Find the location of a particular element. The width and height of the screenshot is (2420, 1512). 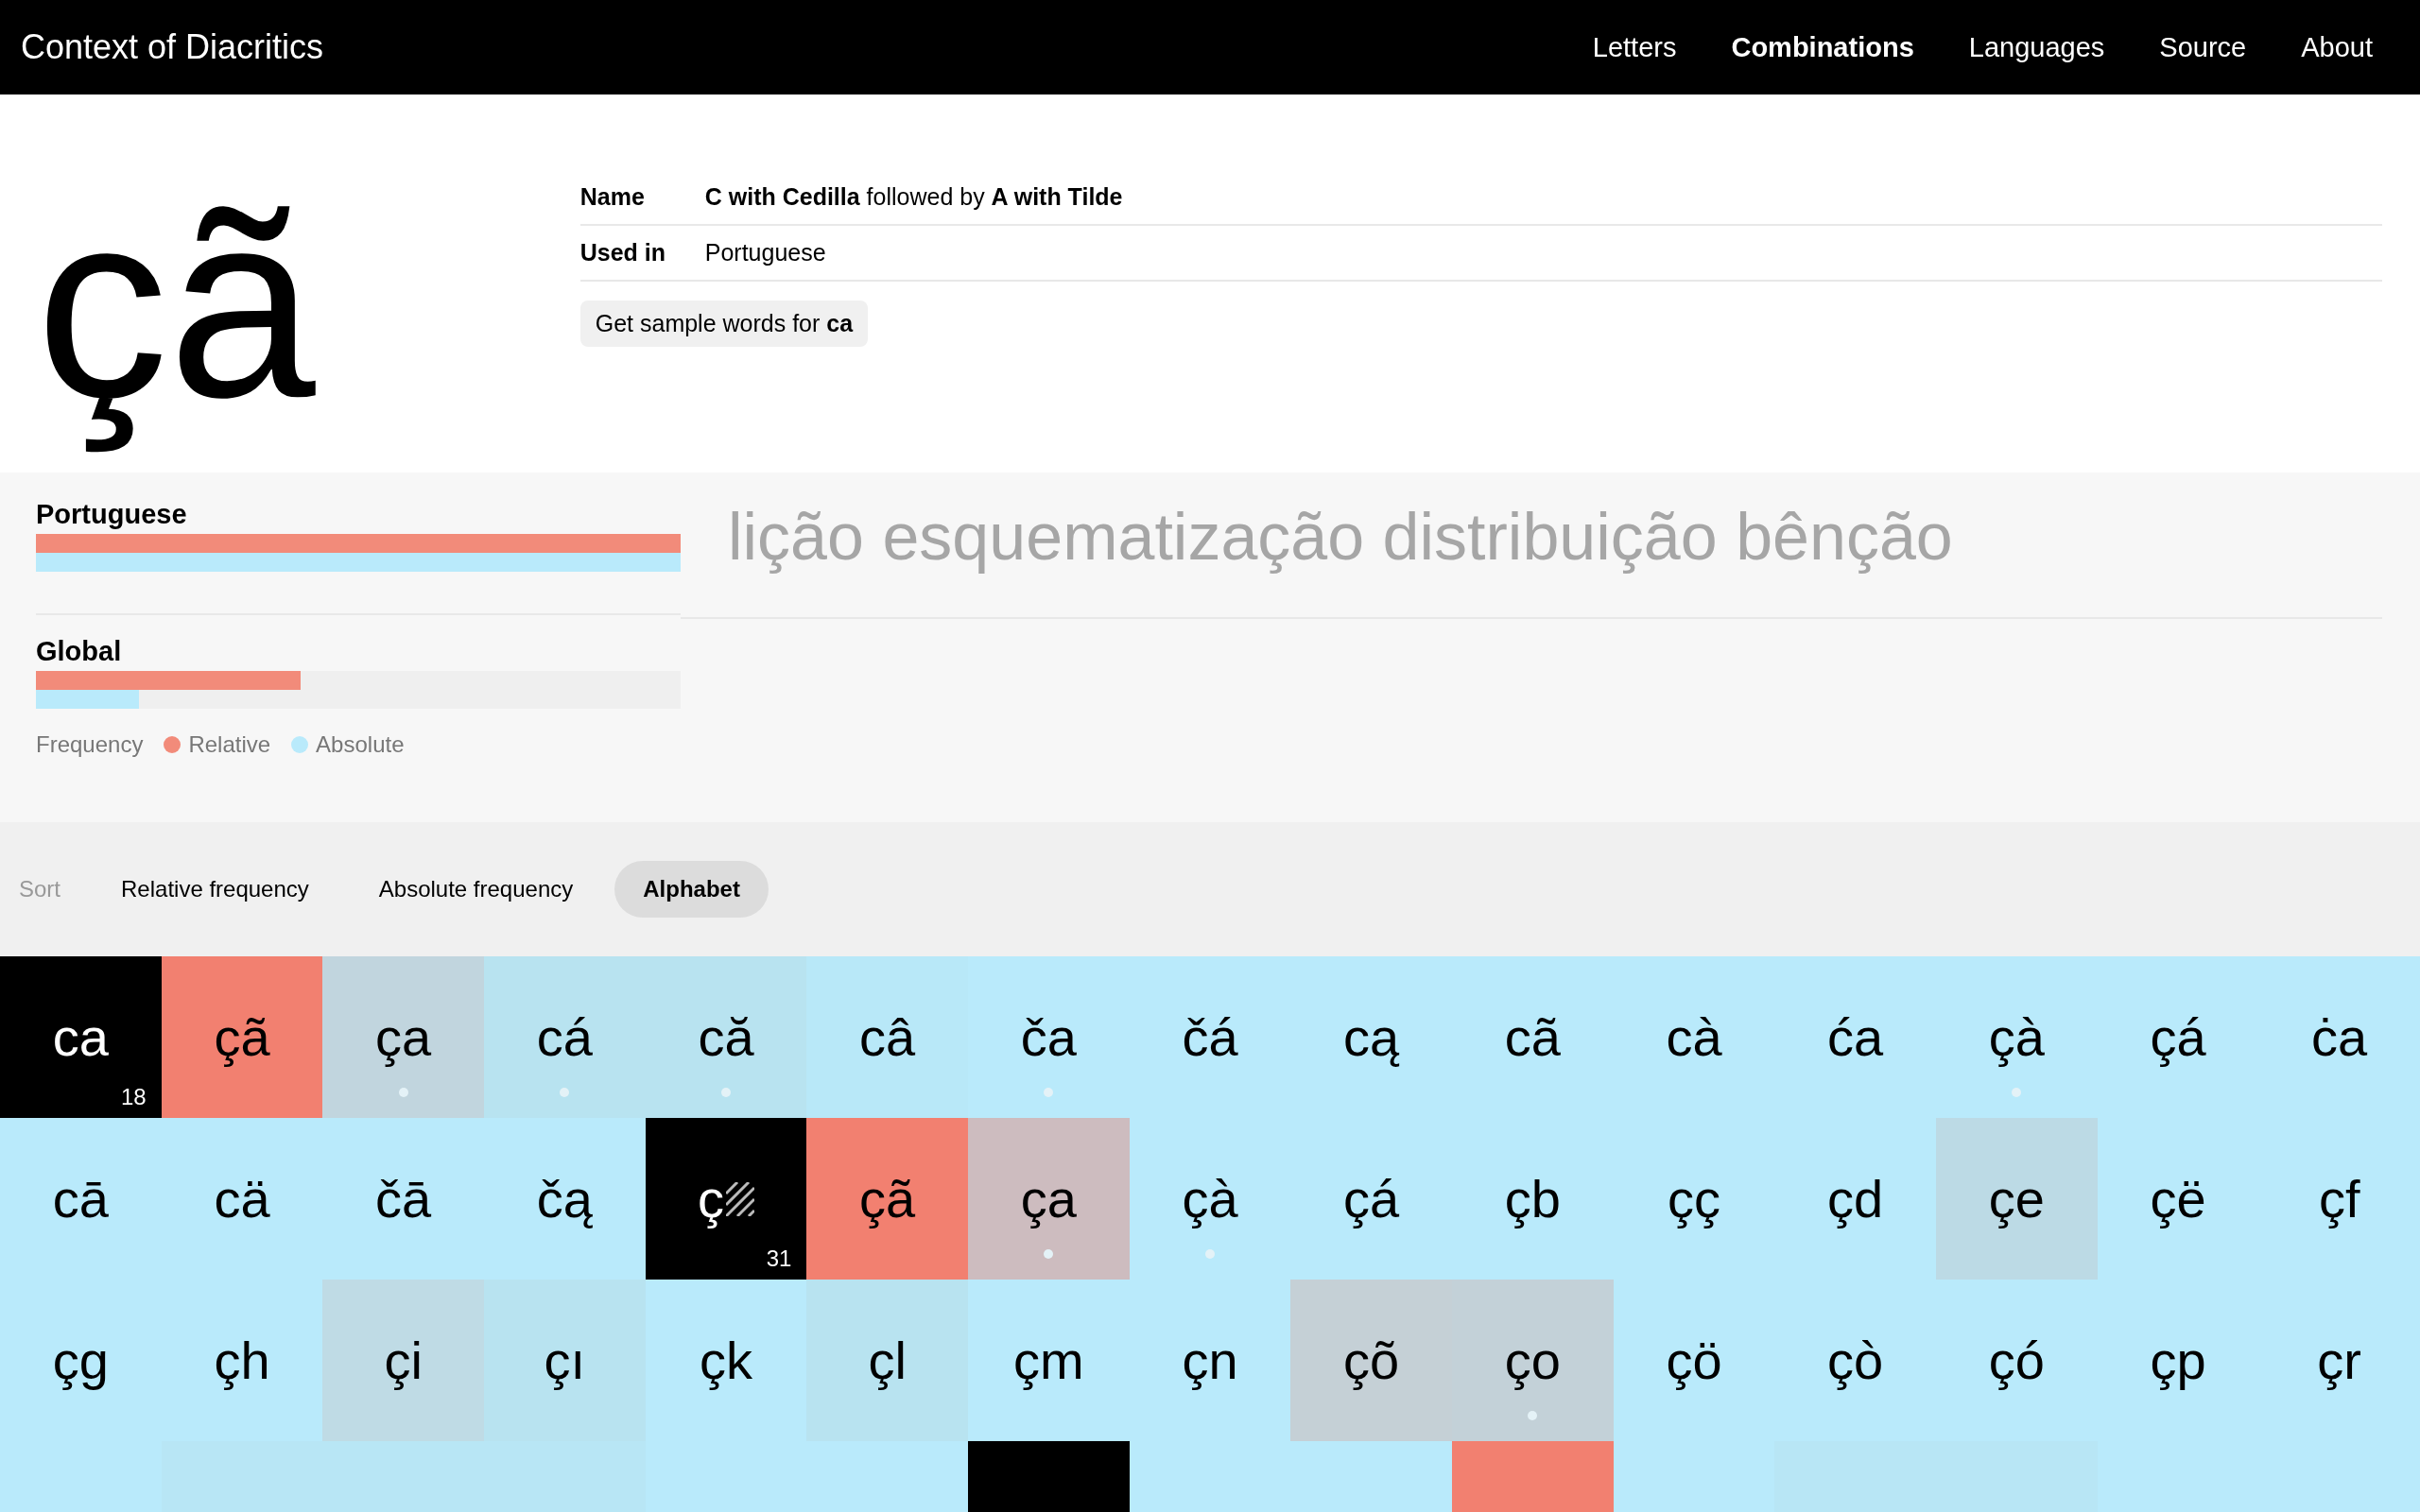

nav-link: Source is located at coordinates (2203, 47).